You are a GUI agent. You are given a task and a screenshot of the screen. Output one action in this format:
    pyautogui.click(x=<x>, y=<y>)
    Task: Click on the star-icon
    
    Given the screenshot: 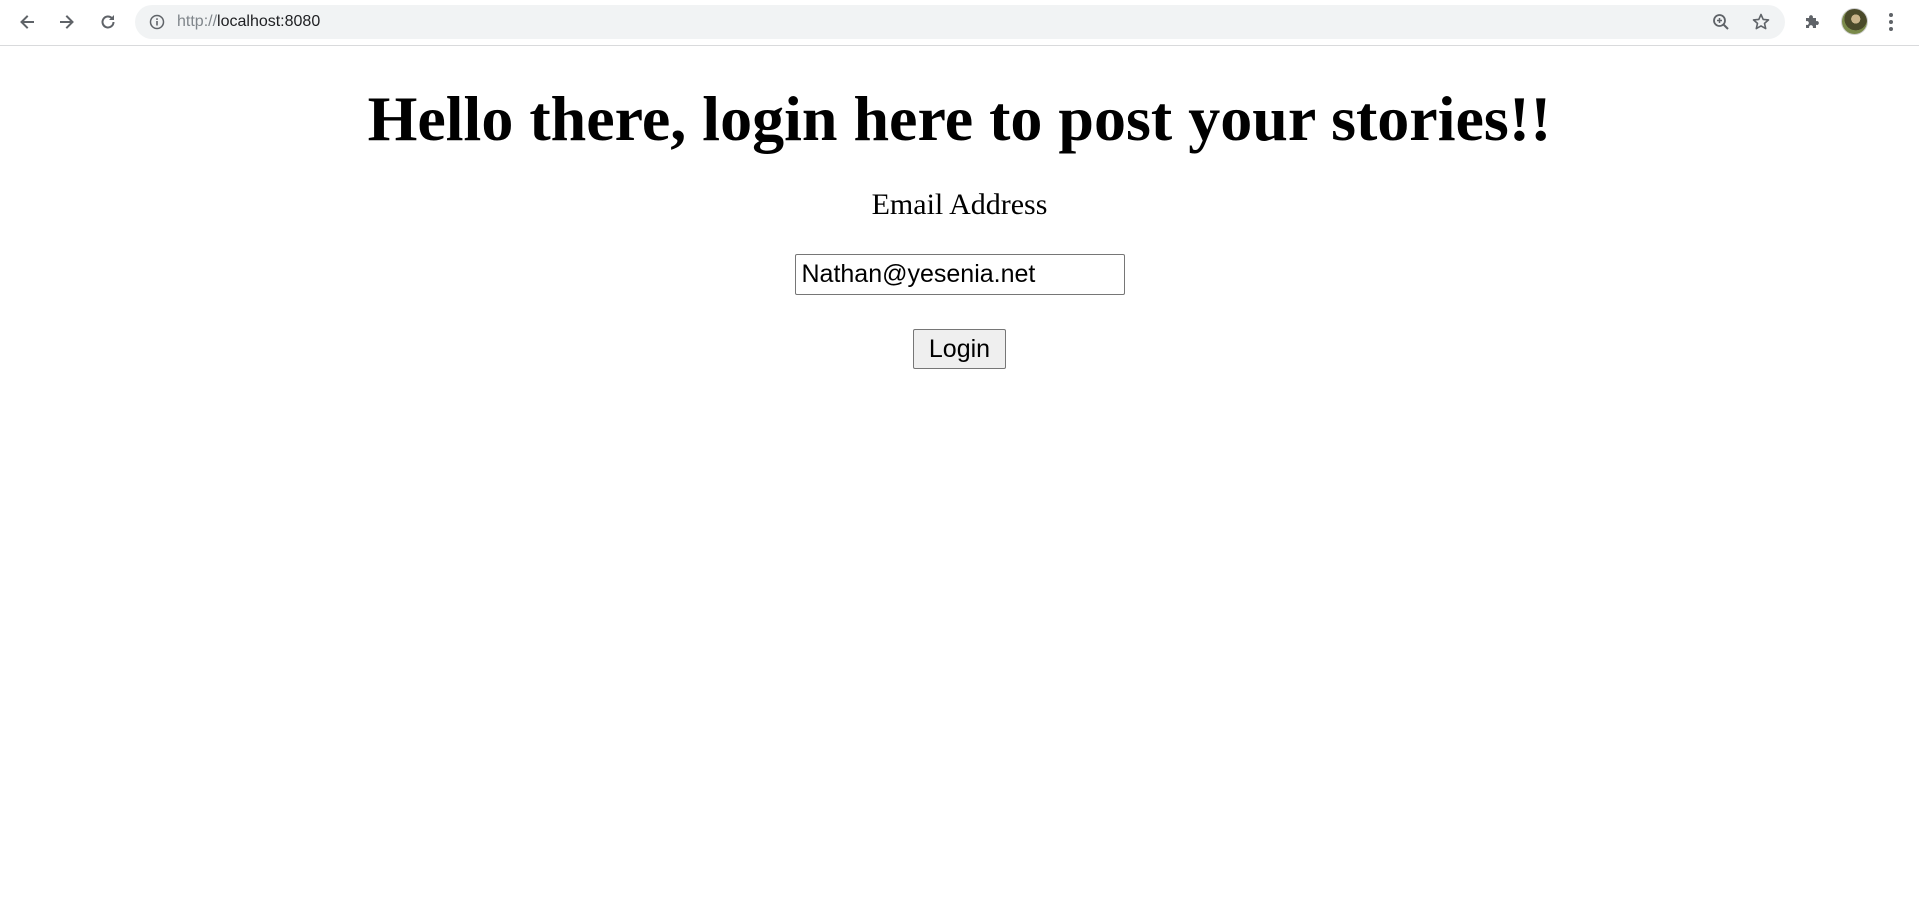 What is the action you would take?
    pyautogui.click(x=1761, y=21)
    